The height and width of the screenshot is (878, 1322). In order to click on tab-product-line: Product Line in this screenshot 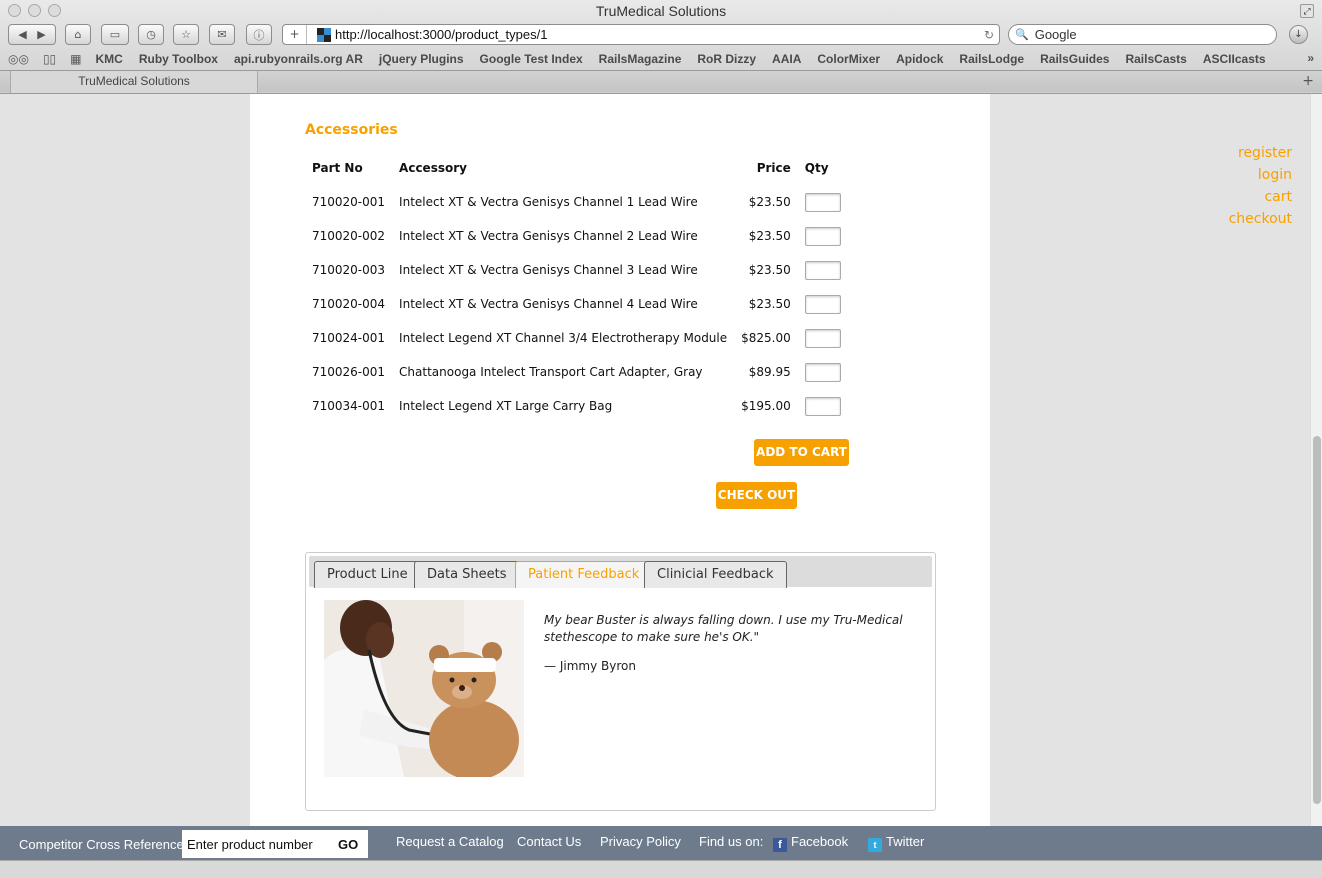, I will do `click(367, 574)`.